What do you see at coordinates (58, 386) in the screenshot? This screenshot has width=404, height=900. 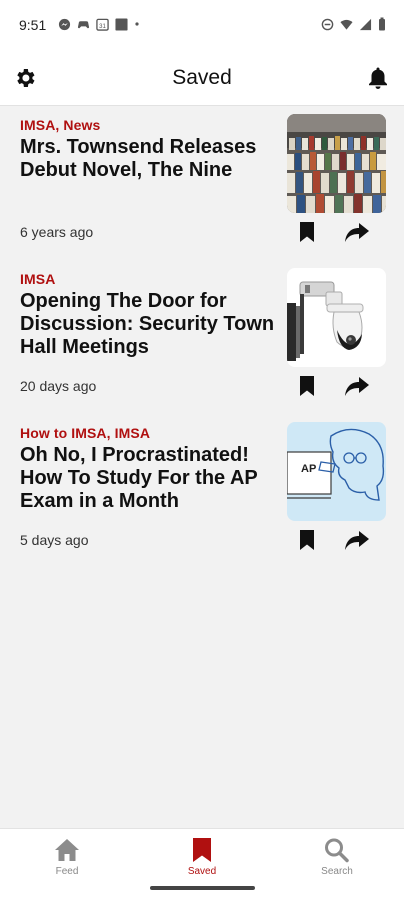 I see `article-time: 20 days ago` at bounding box center [58, 386].